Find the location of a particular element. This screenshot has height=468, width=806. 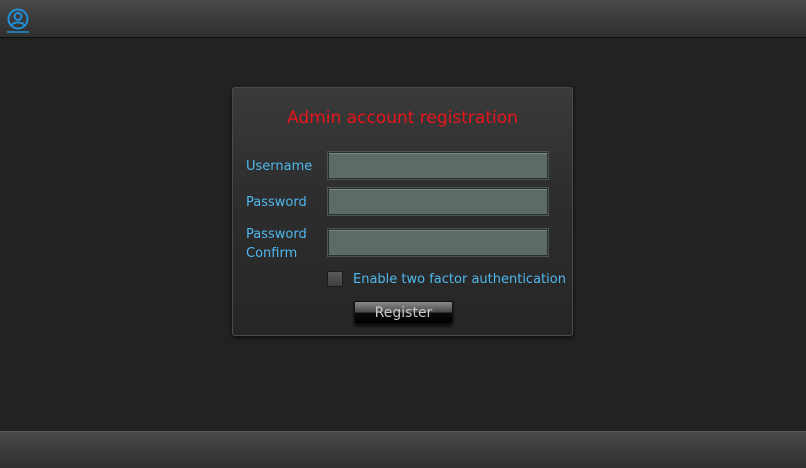

password-confirm-field is located at coordinates (438, 242).